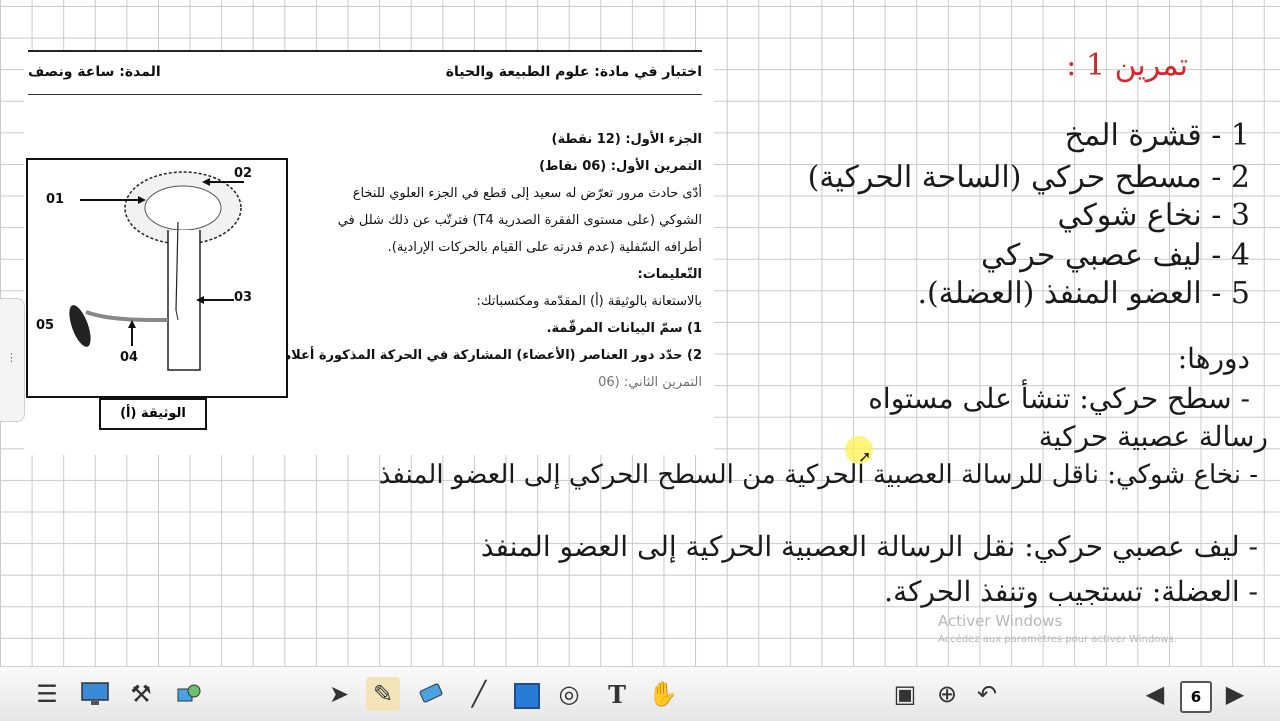  Describe the element at coordinates (47, 694) in the screenshot. I see `menu-icon: ☰` at that location.